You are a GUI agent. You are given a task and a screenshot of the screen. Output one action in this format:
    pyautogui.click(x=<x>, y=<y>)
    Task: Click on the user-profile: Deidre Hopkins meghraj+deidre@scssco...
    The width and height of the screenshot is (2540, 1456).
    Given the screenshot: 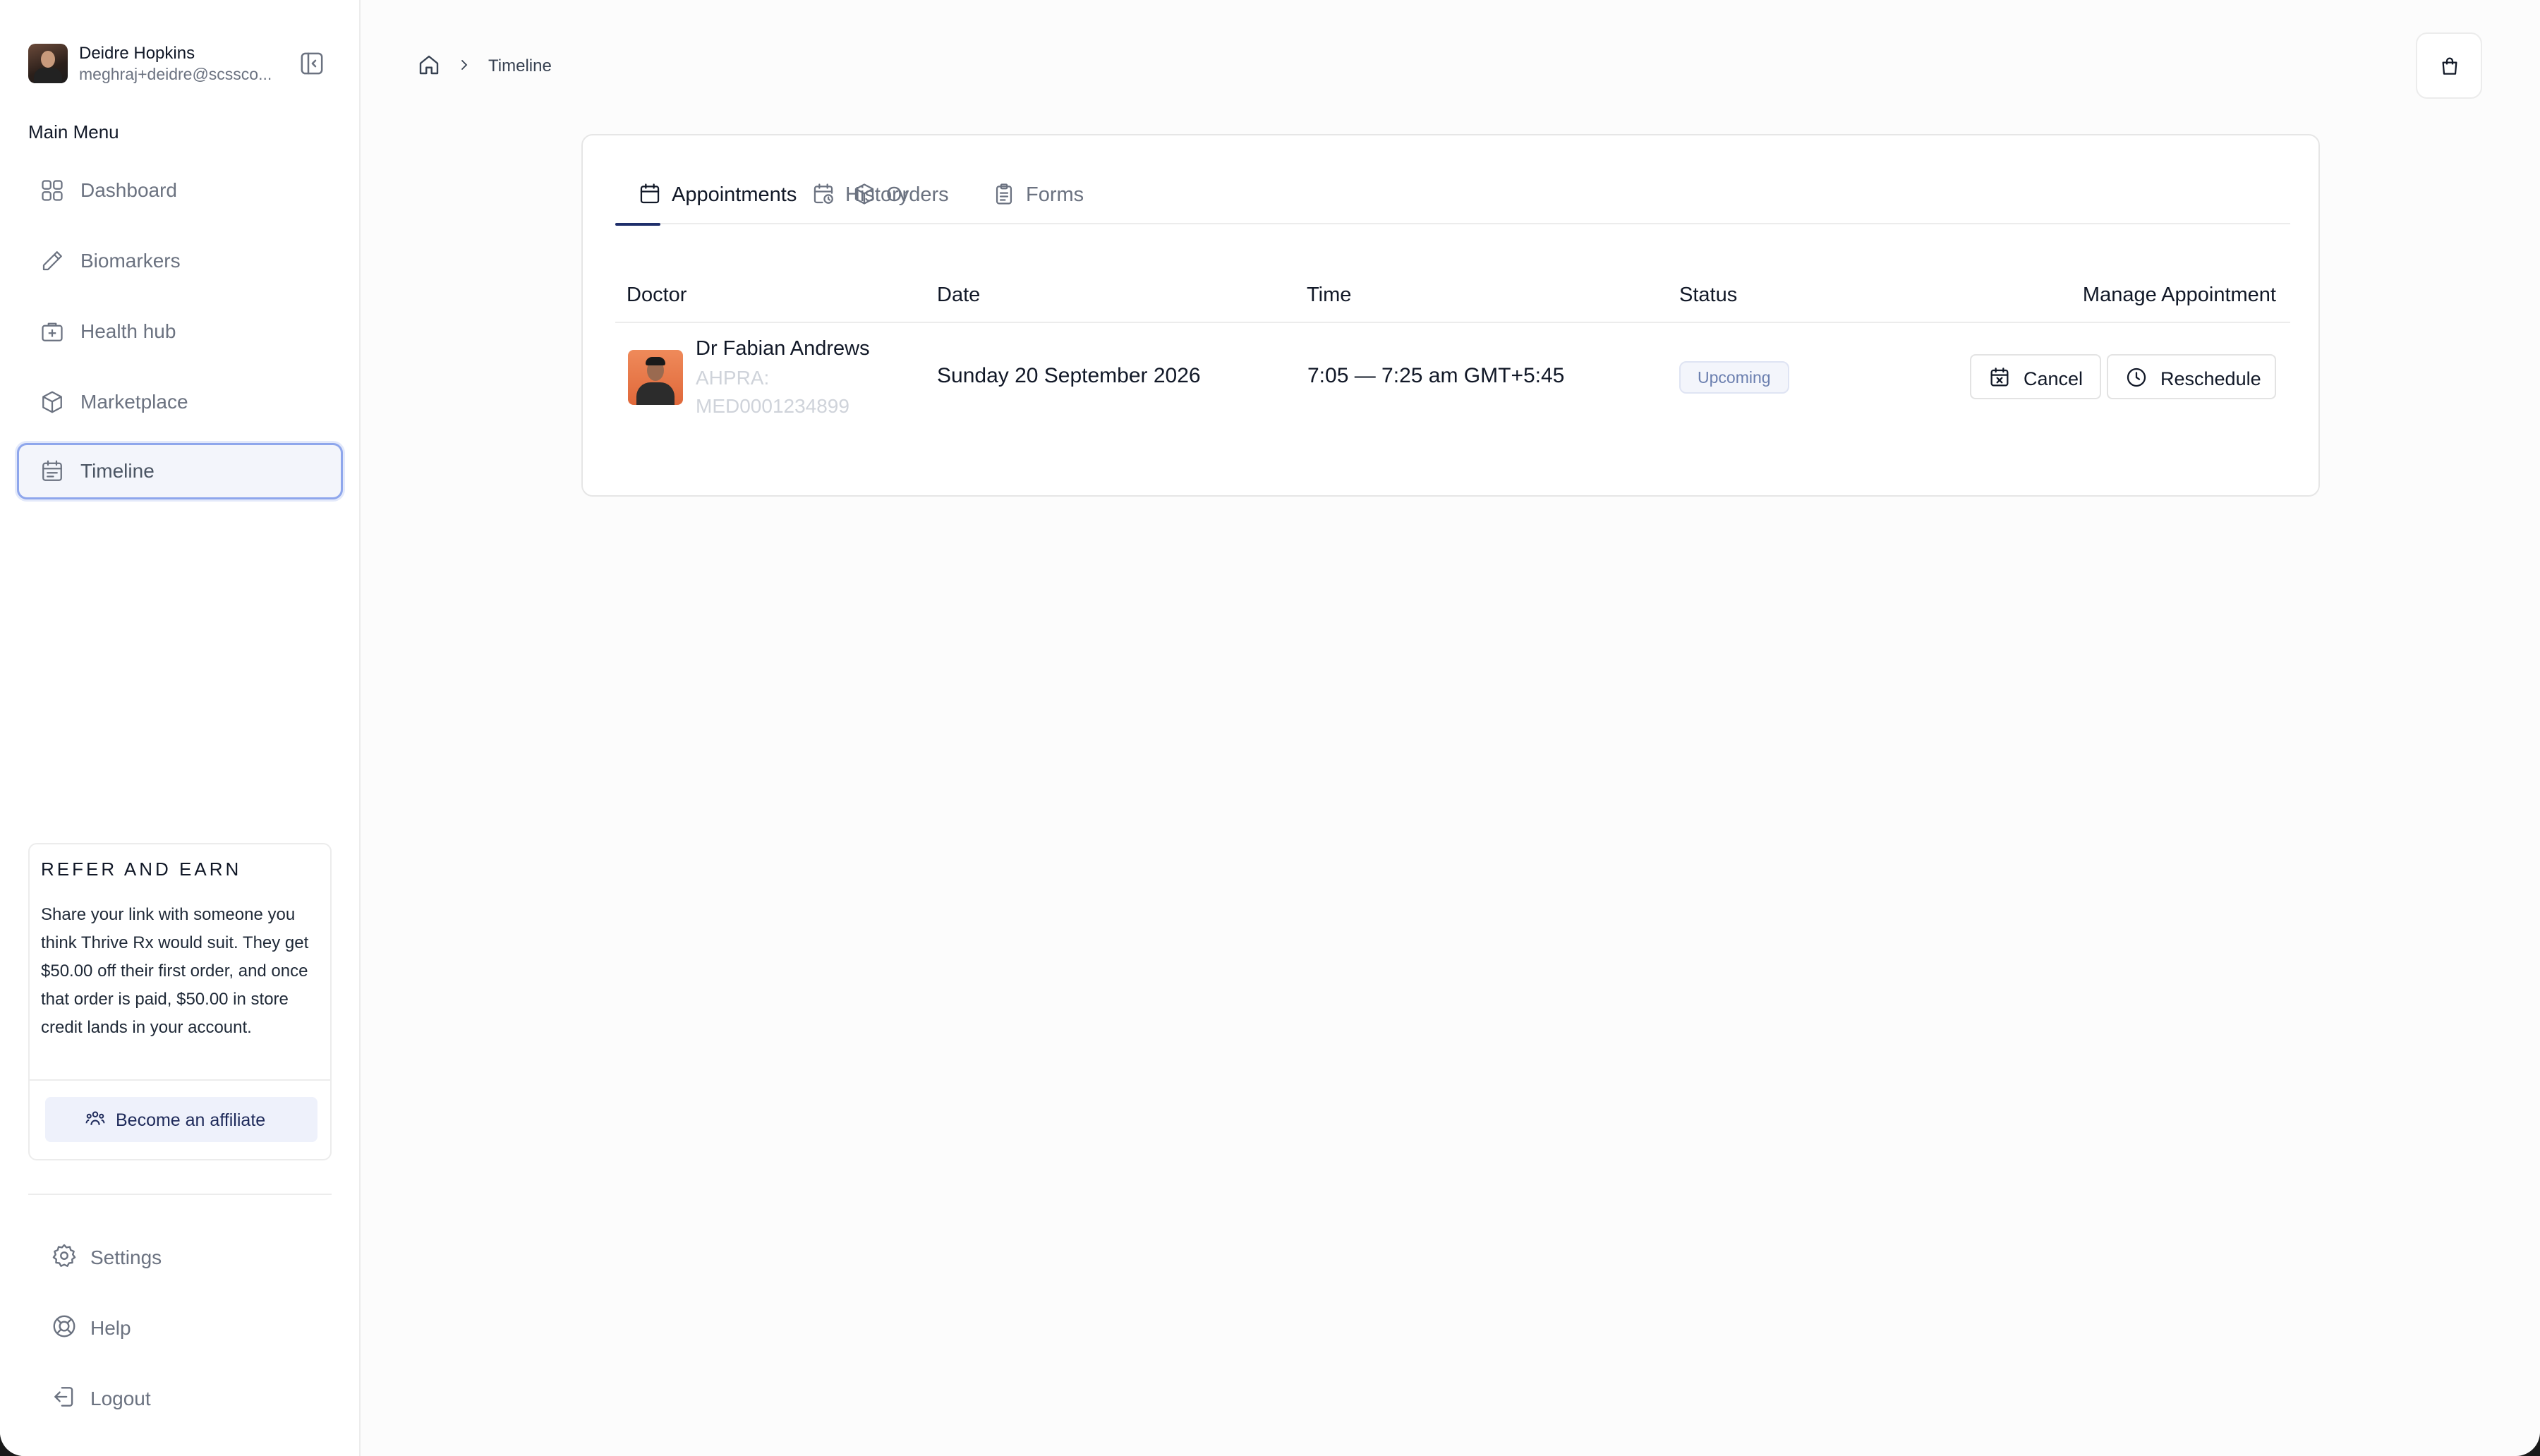 What is the action you would take?
    pyautogui.click(x=180, y=64)
    